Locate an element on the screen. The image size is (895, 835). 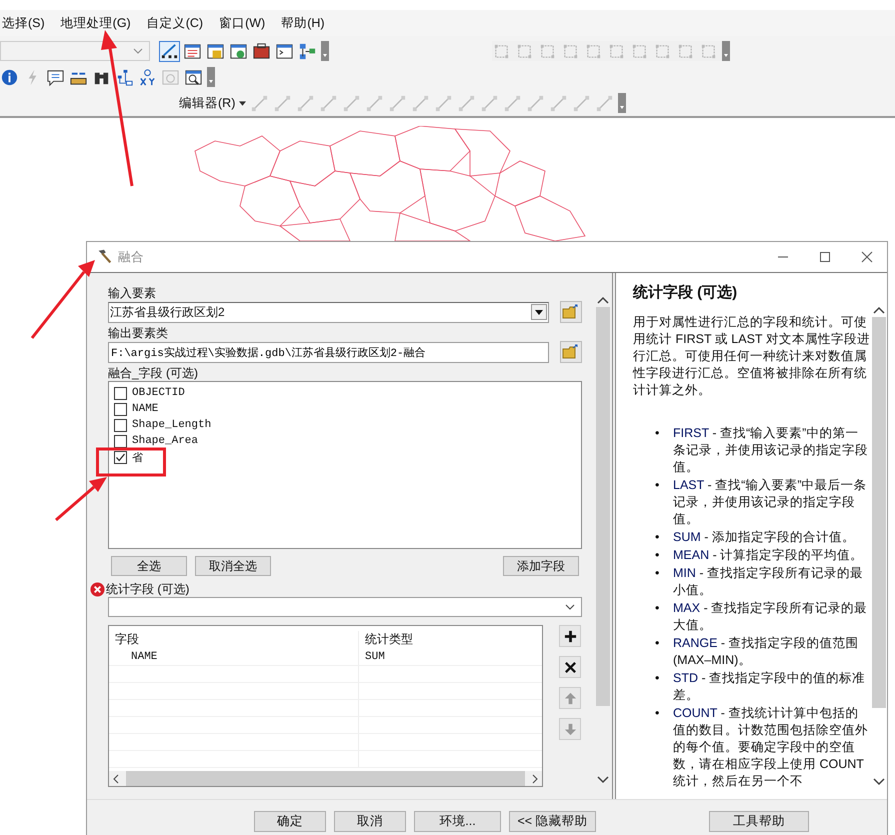
tool-help-button: 工具帮助 is located at coordinates (759, 821).